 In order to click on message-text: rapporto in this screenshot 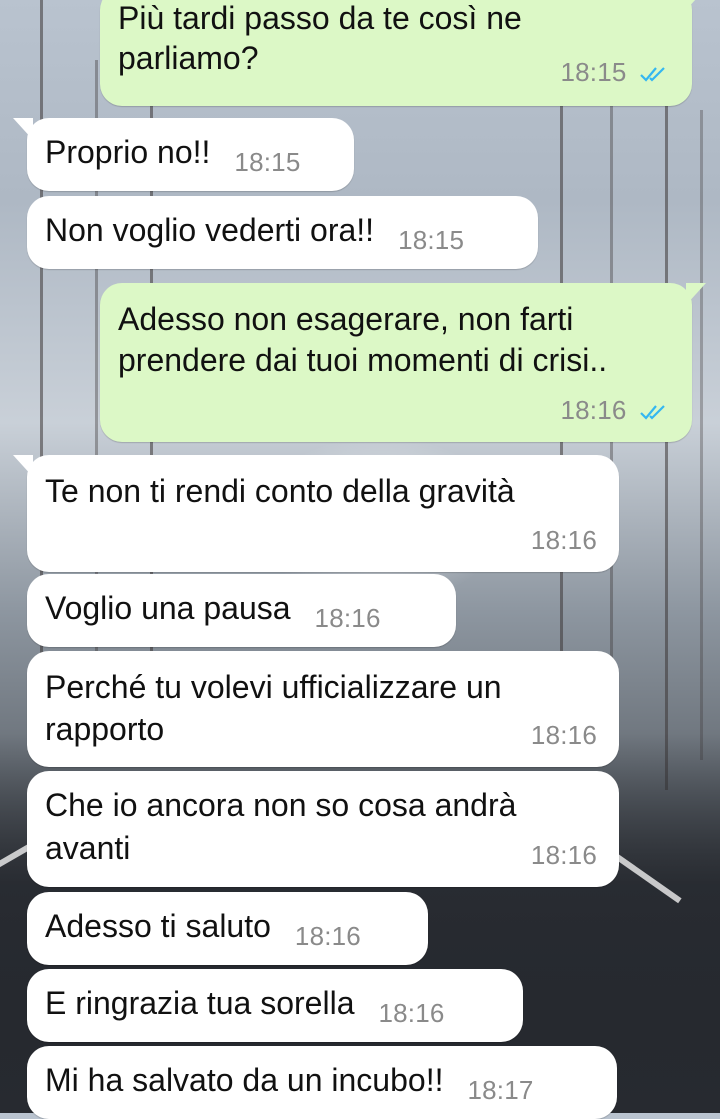, I will do `click(105, 729)`.